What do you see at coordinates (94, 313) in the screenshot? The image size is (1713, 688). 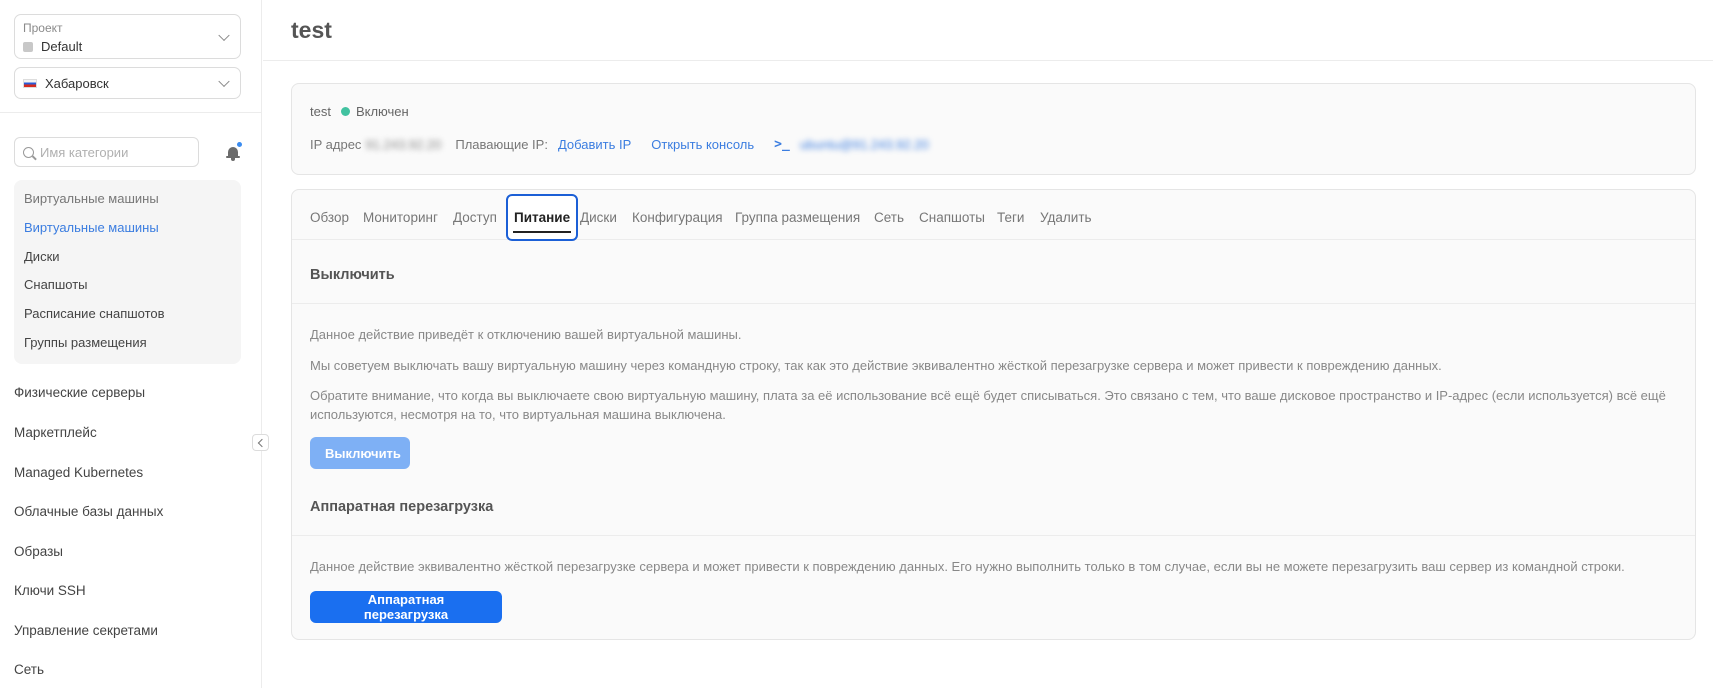 I see `sidebar-item-snapshot-schedule: Расписание снапшотов` at bounding box center [94, 313].